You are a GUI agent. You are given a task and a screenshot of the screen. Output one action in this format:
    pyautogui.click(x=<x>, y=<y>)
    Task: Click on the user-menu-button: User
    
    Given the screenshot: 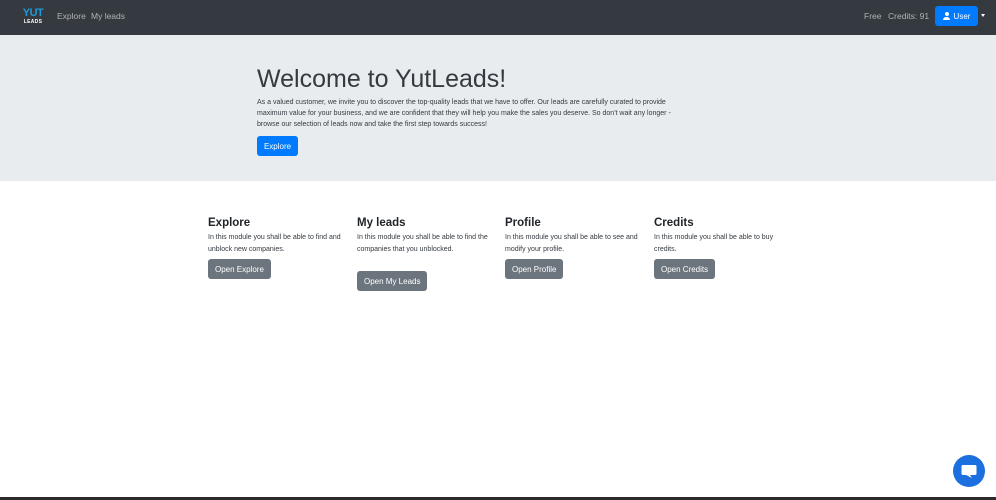 What is the action you would take?
    pyautogui.click(x=956, y=16)
    